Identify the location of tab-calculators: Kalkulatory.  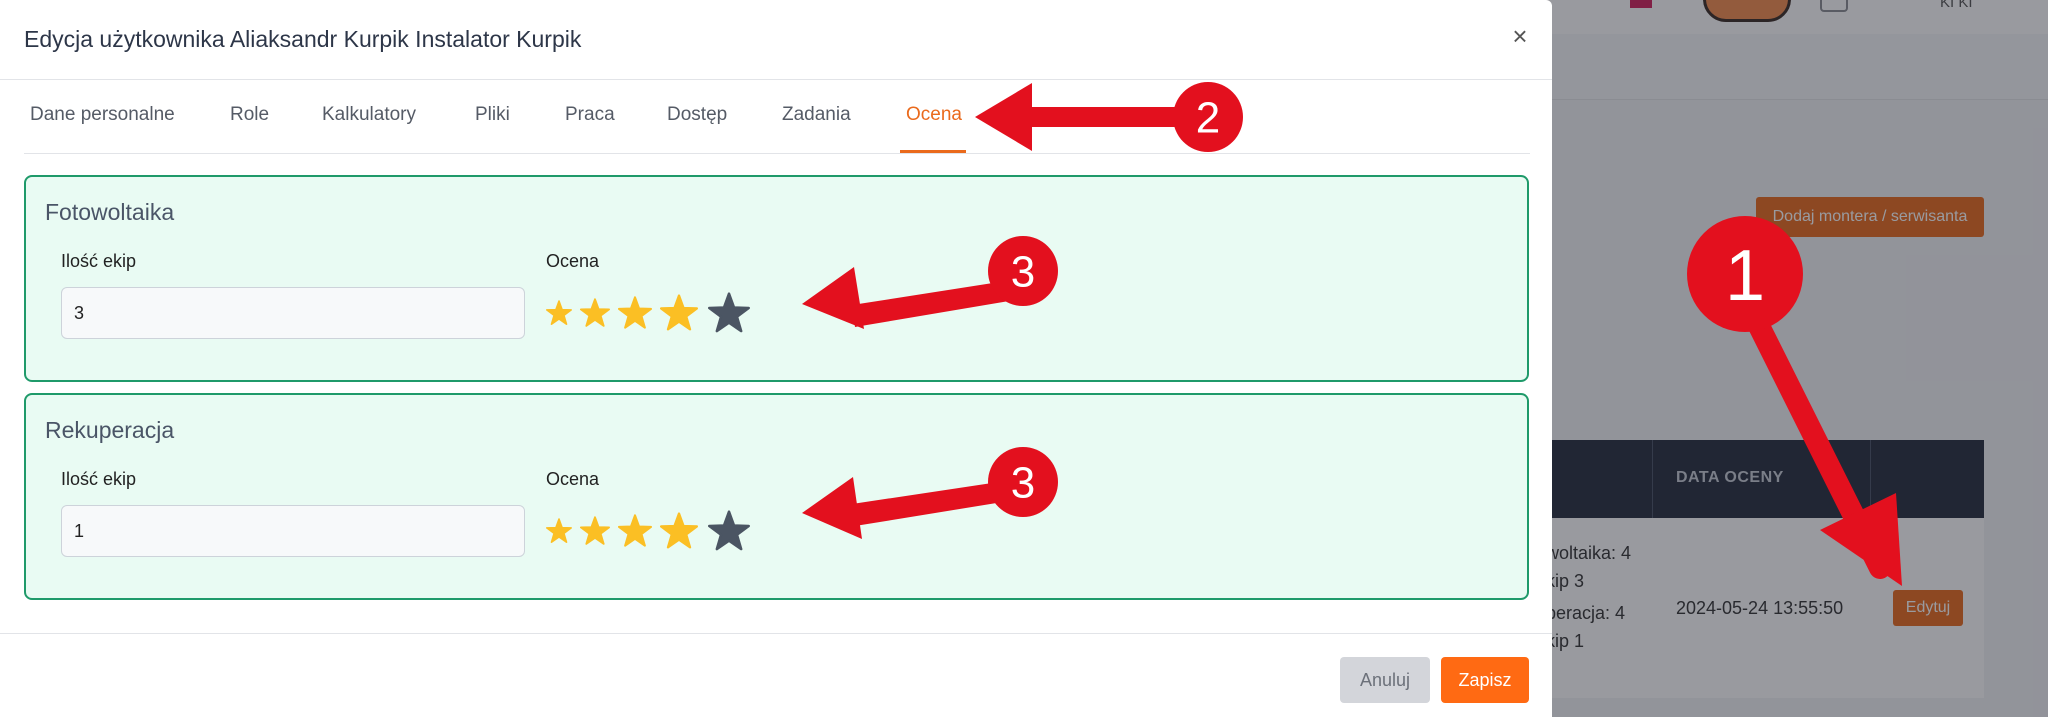
(369, 115).